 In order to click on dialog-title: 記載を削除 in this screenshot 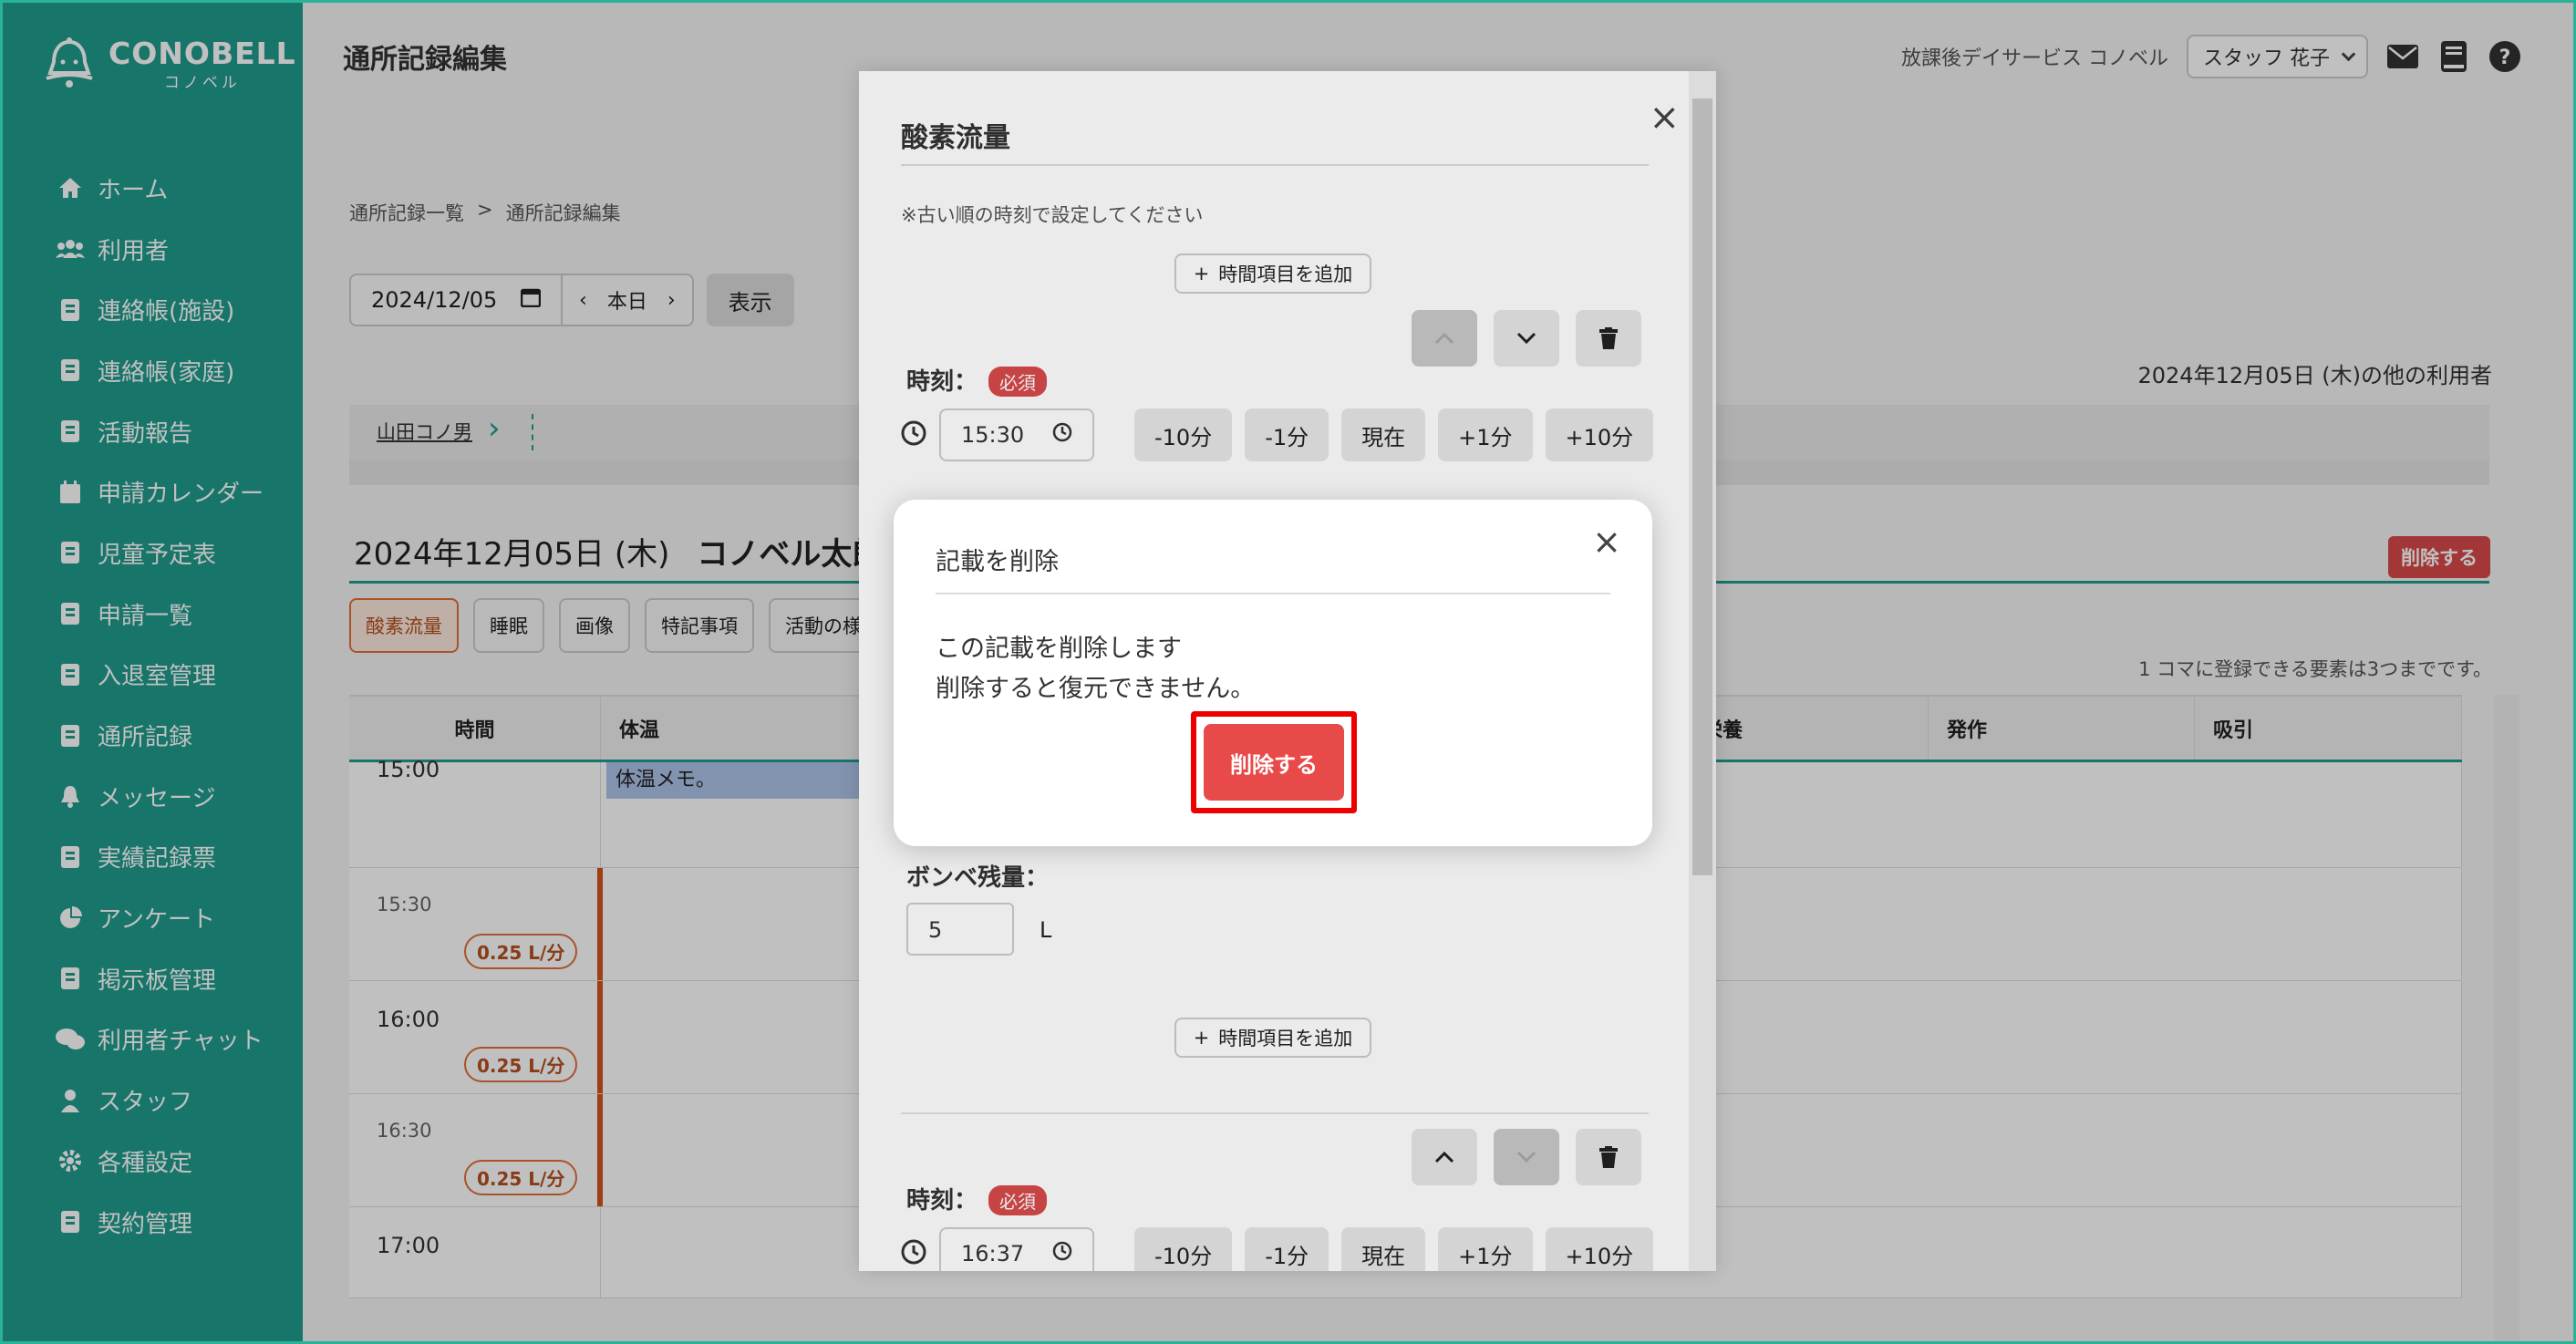, I will do `click(997, 562)`.